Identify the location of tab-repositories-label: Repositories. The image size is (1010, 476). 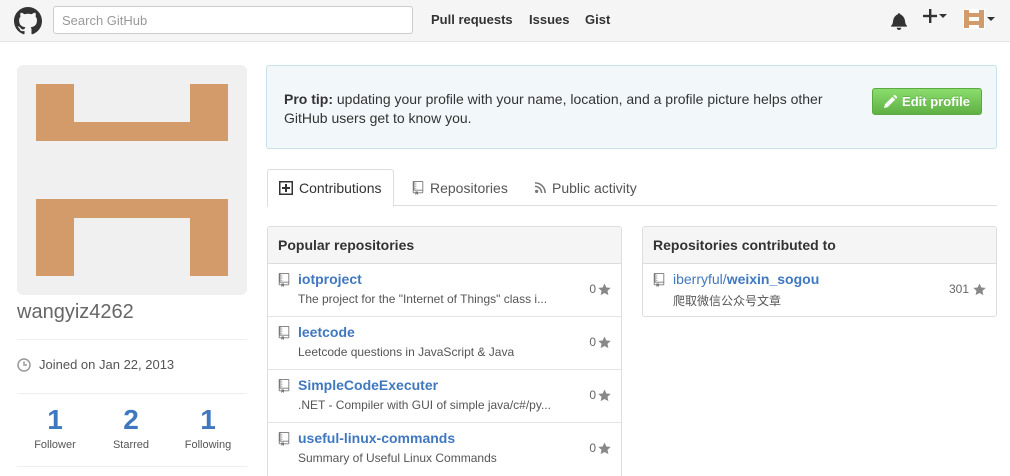
(469, 187).